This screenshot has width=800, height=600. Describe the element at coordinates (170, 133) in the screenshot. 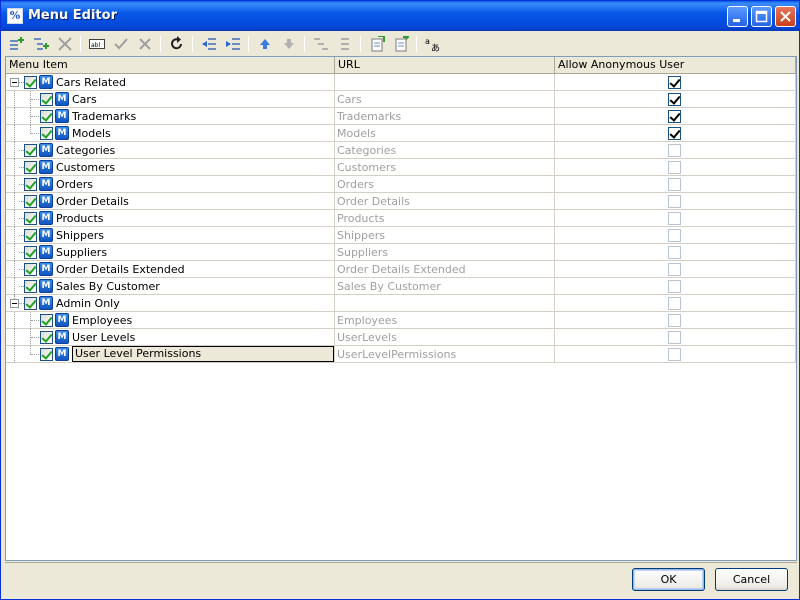

I see `menu-item-cell: M Models` at that location.